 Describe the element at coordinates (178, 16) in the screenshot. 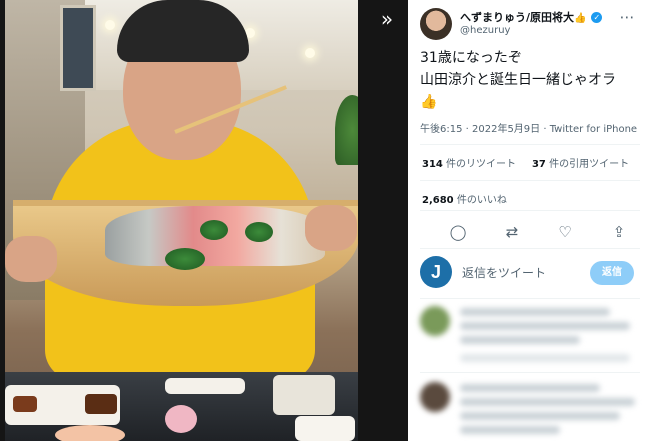

I see `photo-cap-logo` at that location.